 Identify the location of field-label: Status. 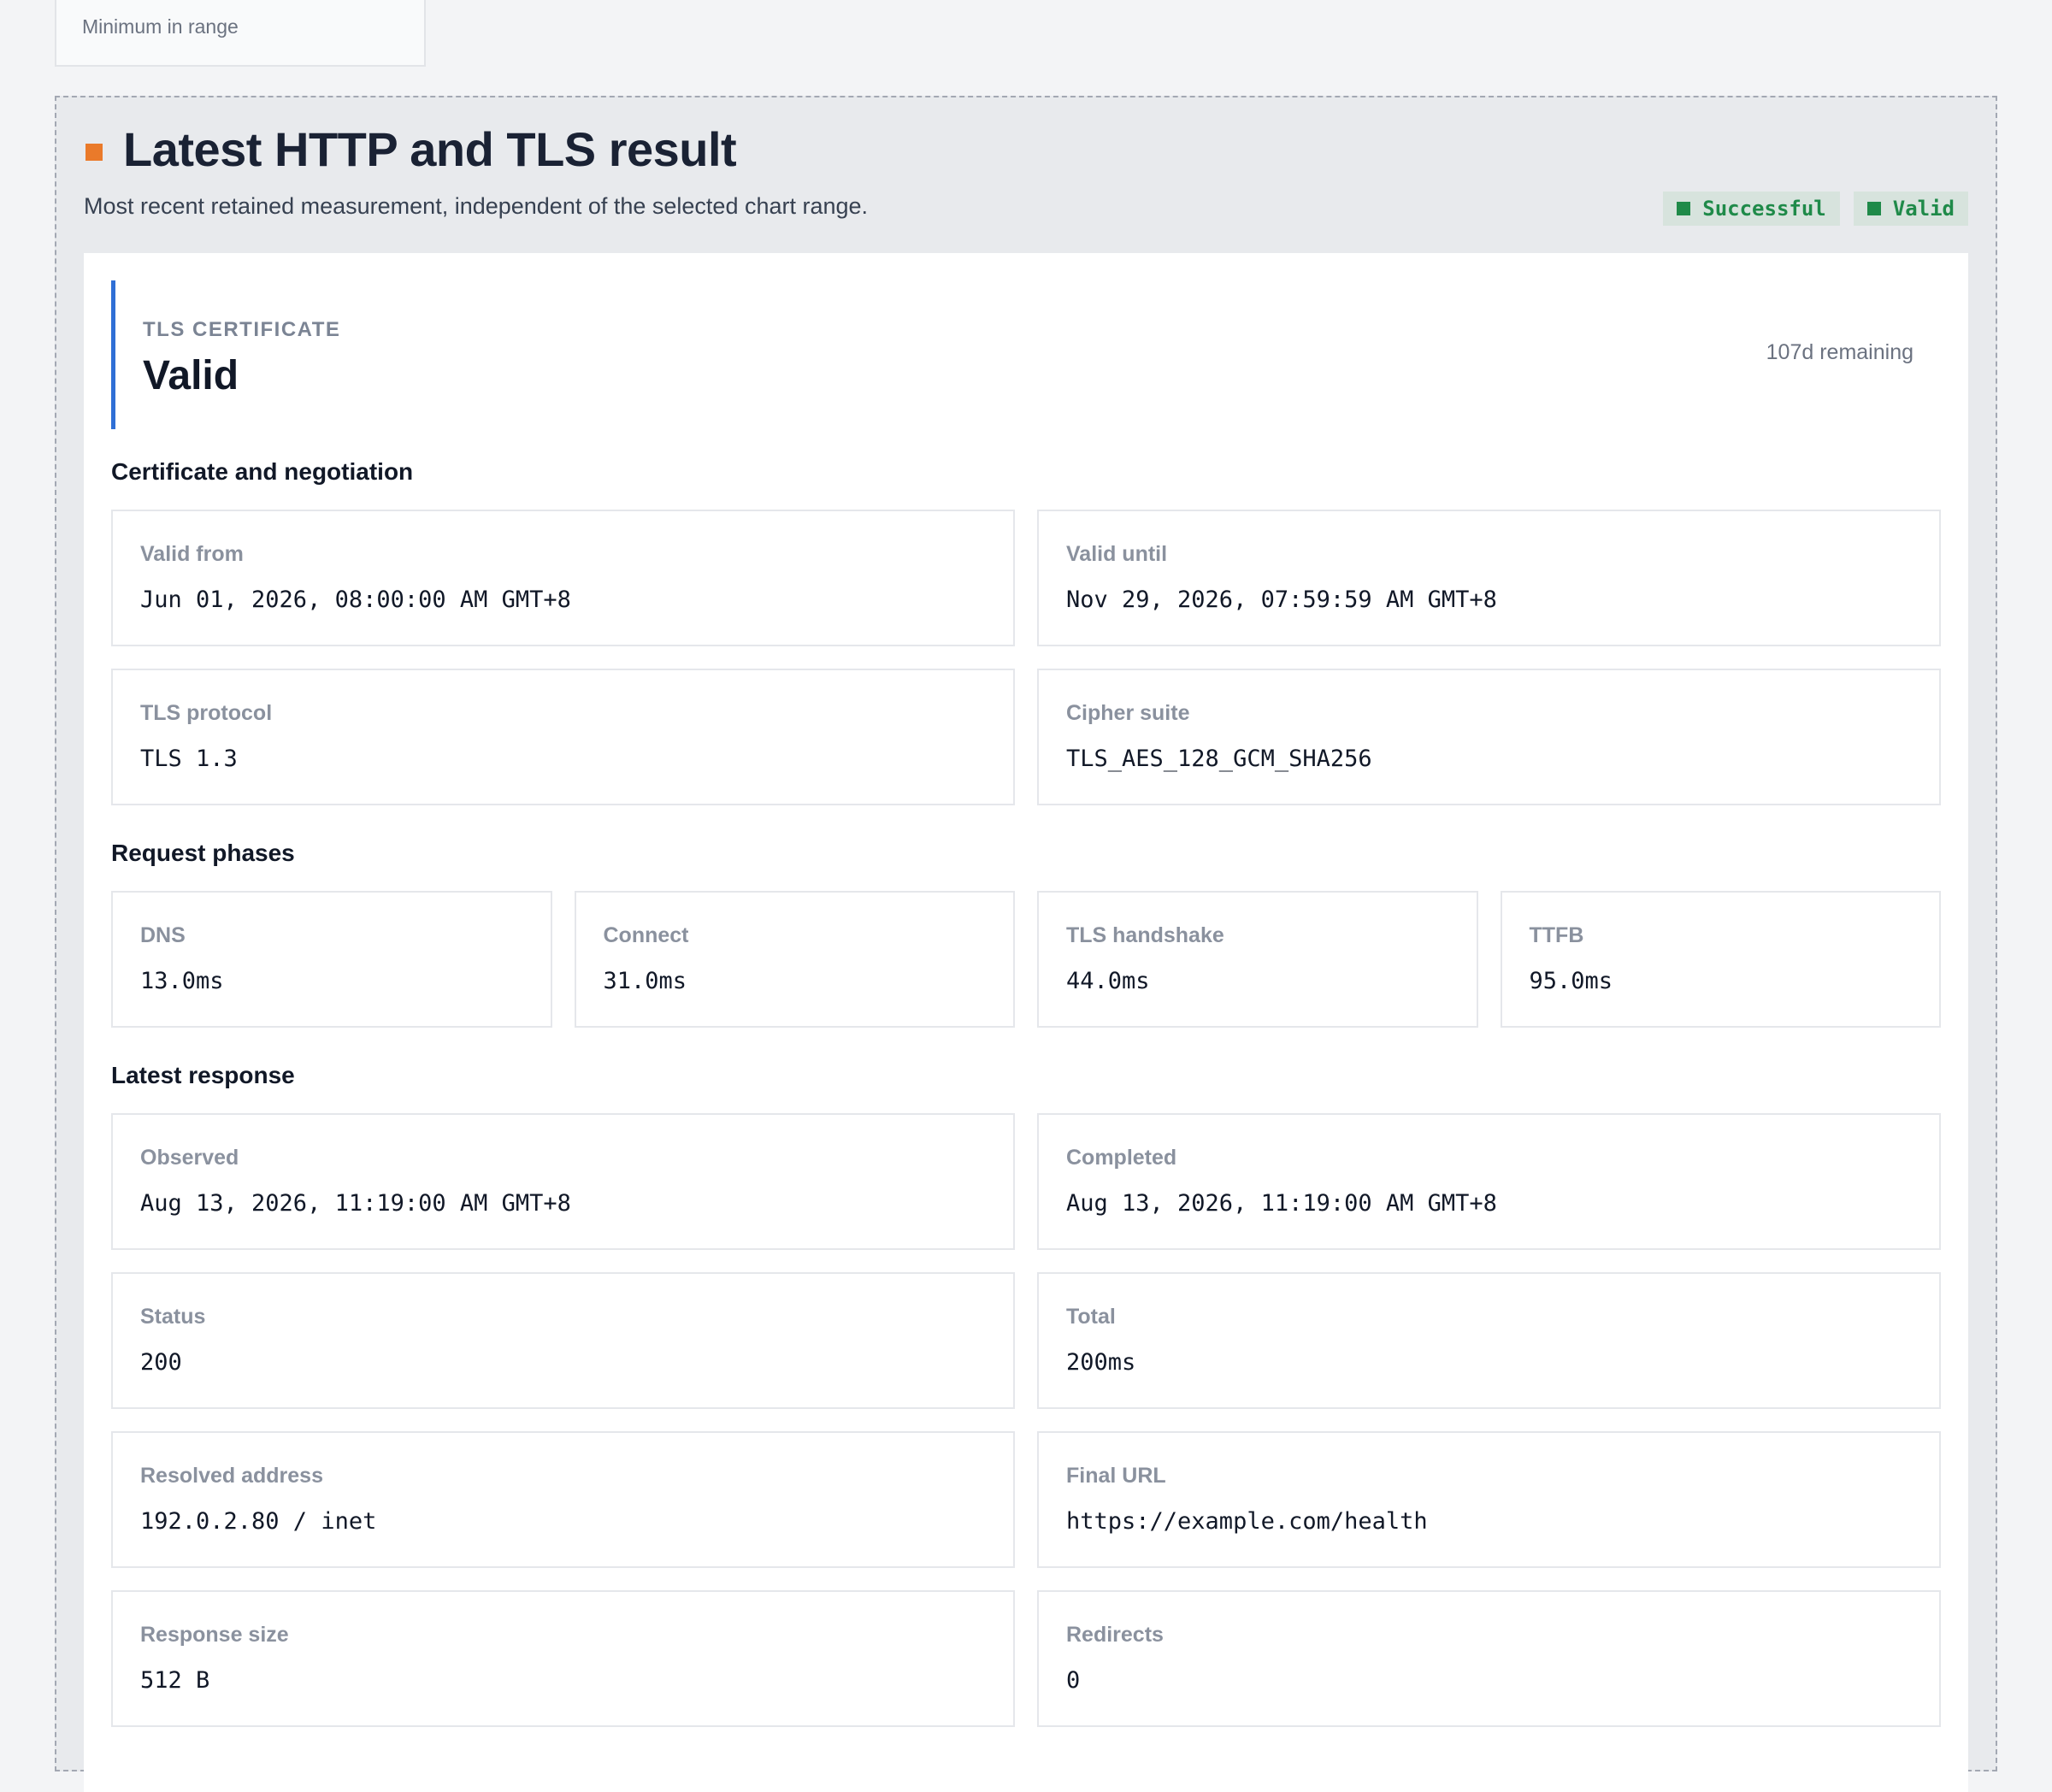
(173, 1317).